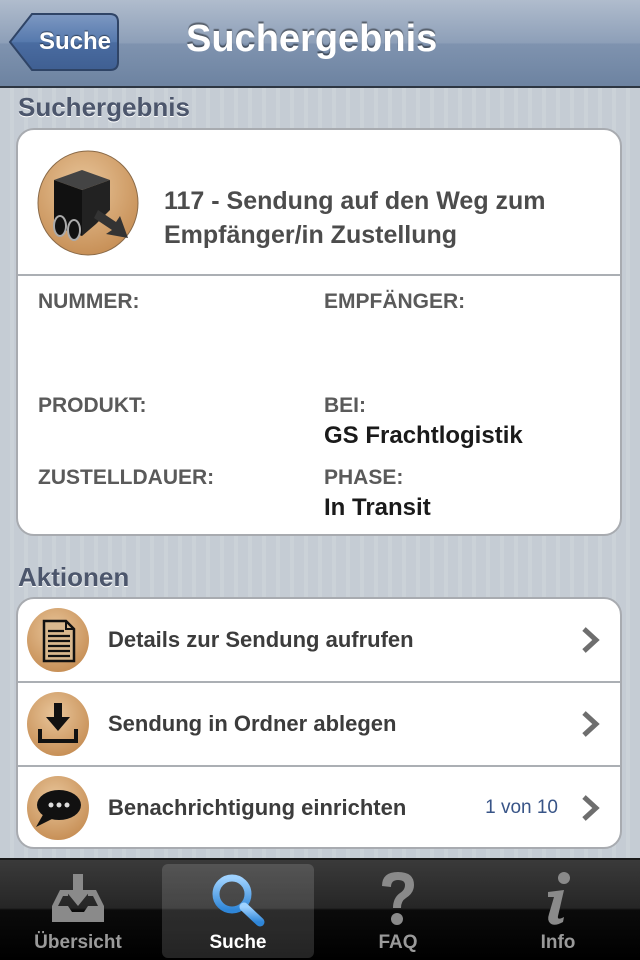  I want to click on question-mark-icon, so click(398, 898).